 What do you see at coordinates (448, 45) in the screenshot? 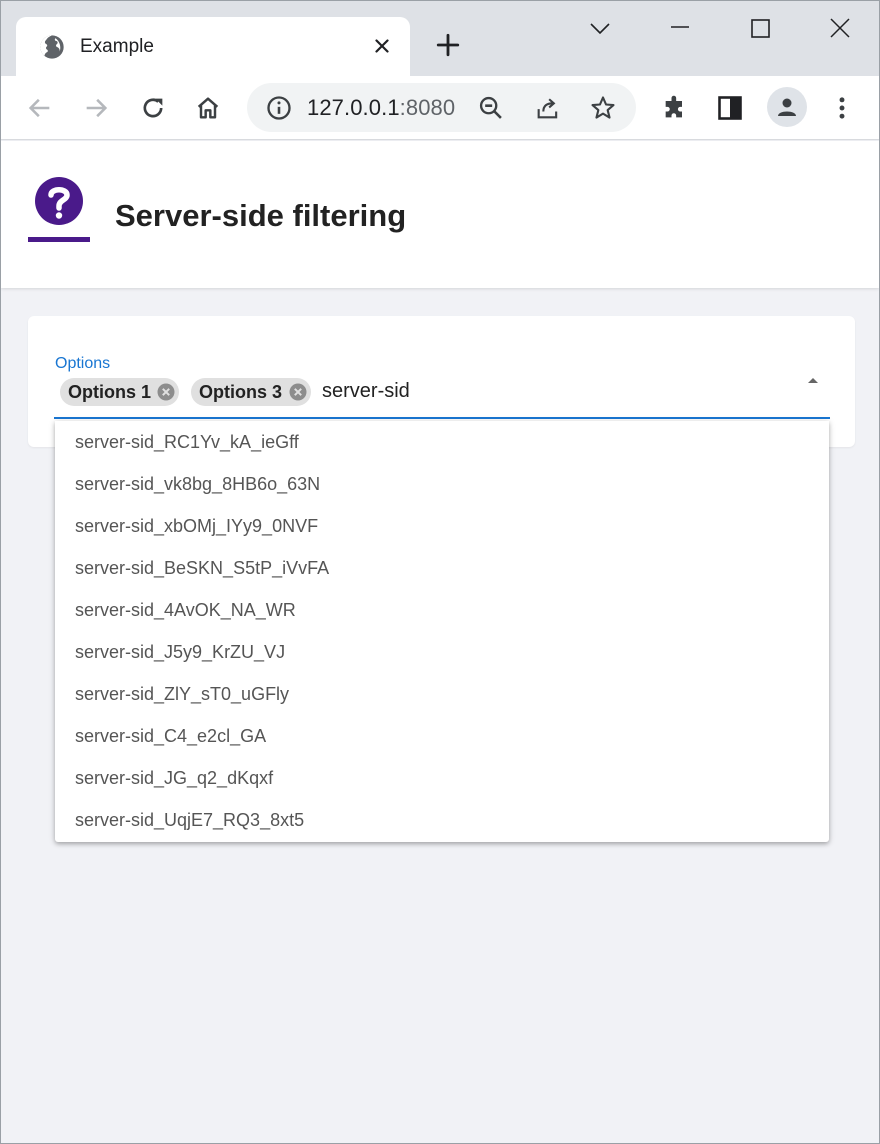
I see `plus-icon` at bounding box center [448, 45].